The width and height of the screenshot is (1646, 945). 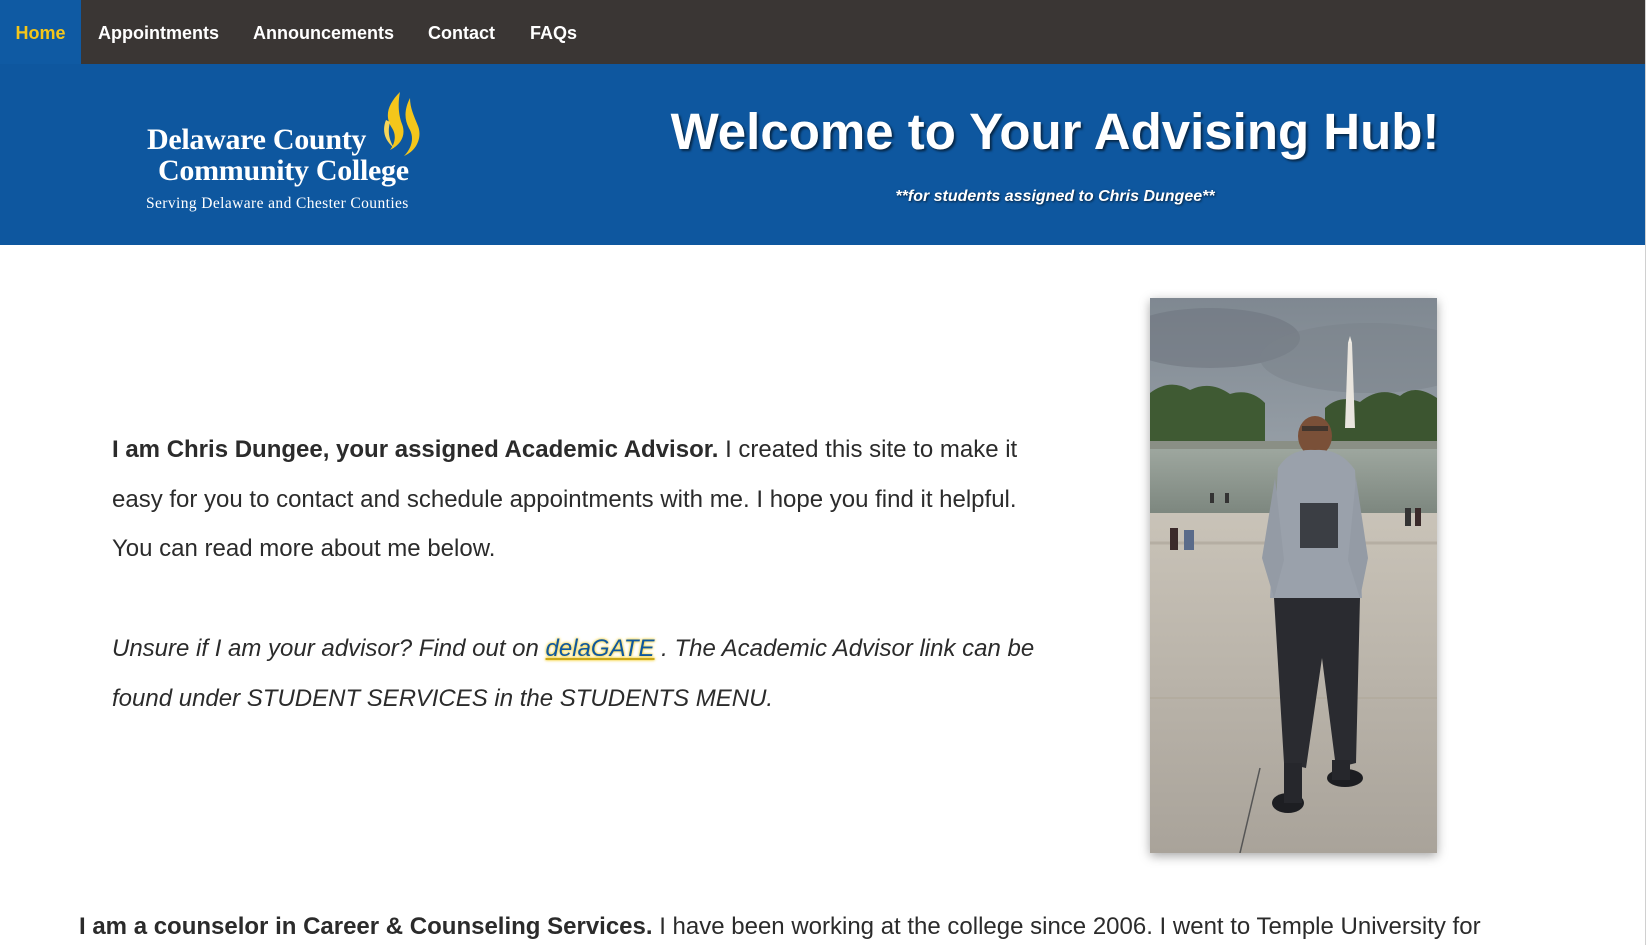 What do you see at coordinates (283, 170) in the screenshot?
I see `logo-line-2: Community College` at bounding box center [283, 170].